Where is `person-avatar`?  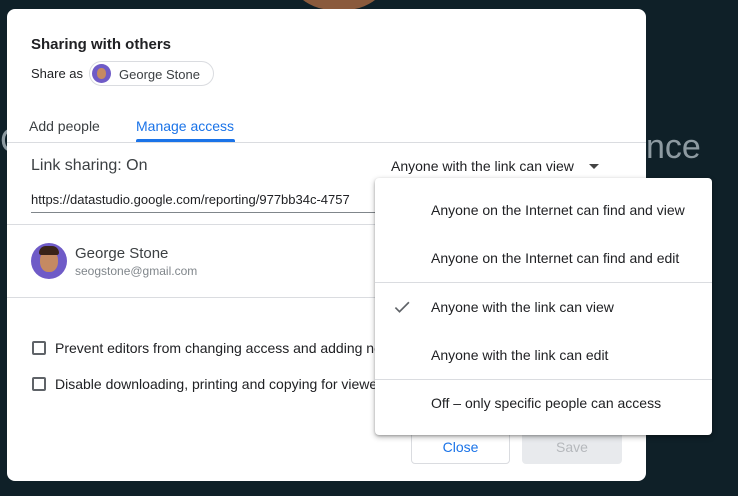
person-avatar is located at coordinates (49, 261).